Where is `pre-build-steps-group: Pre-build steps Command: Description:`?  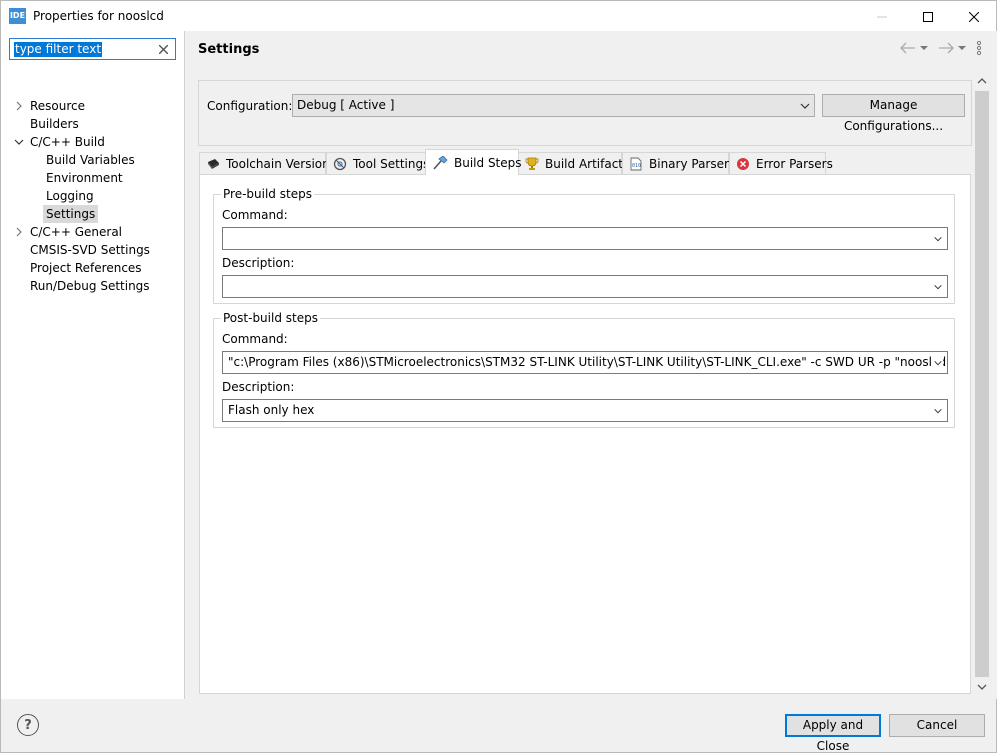
pre-build-steps-group: Pre-build steps Command: Description: is located at coordinates (584, 245).